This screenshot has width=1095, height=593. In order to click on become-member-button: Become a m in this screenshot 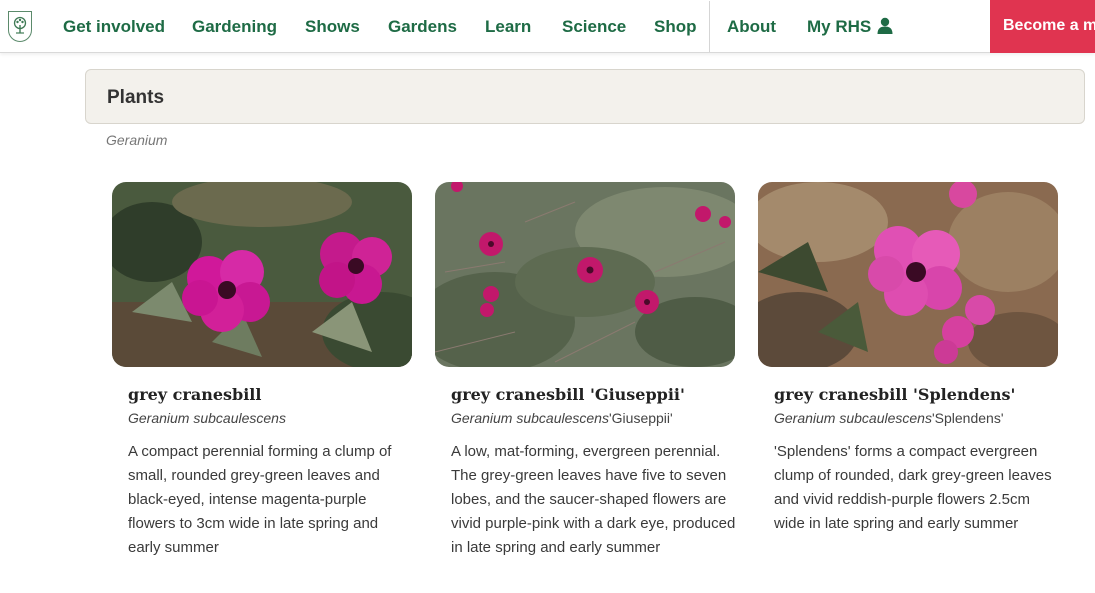, I will do `click(1042, 26)`.